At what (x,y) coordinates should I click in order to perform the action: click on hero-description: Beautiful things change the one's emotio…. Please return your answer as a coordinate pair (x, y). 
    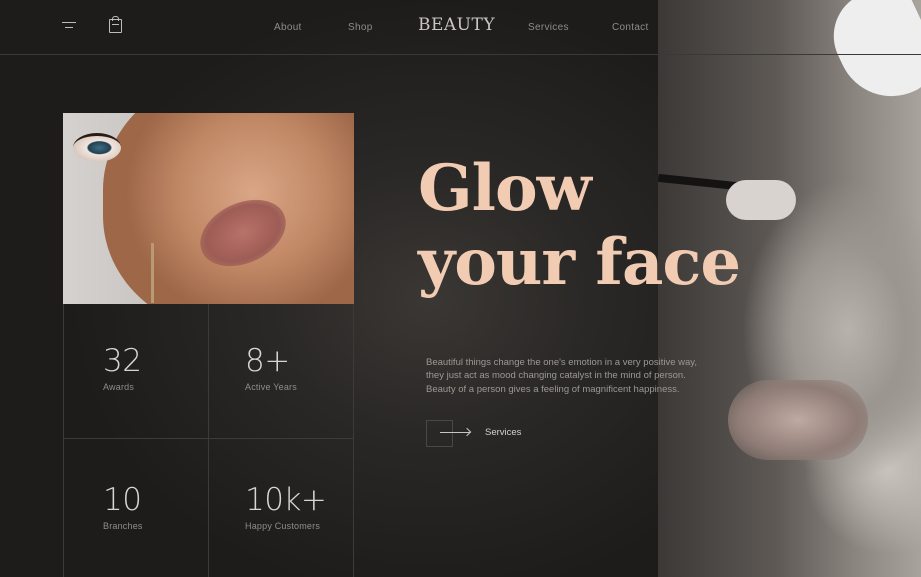
    Looking at the image, I should click on (561, 375).